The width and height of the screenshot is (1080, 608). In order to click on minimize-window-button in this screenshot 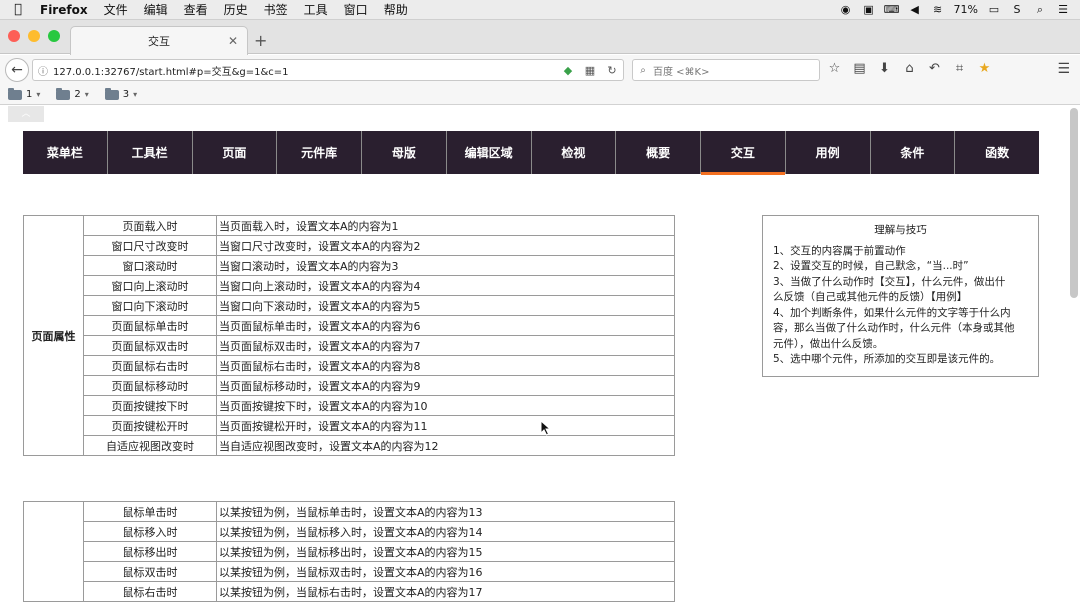, I will do `click(34, 36)`.